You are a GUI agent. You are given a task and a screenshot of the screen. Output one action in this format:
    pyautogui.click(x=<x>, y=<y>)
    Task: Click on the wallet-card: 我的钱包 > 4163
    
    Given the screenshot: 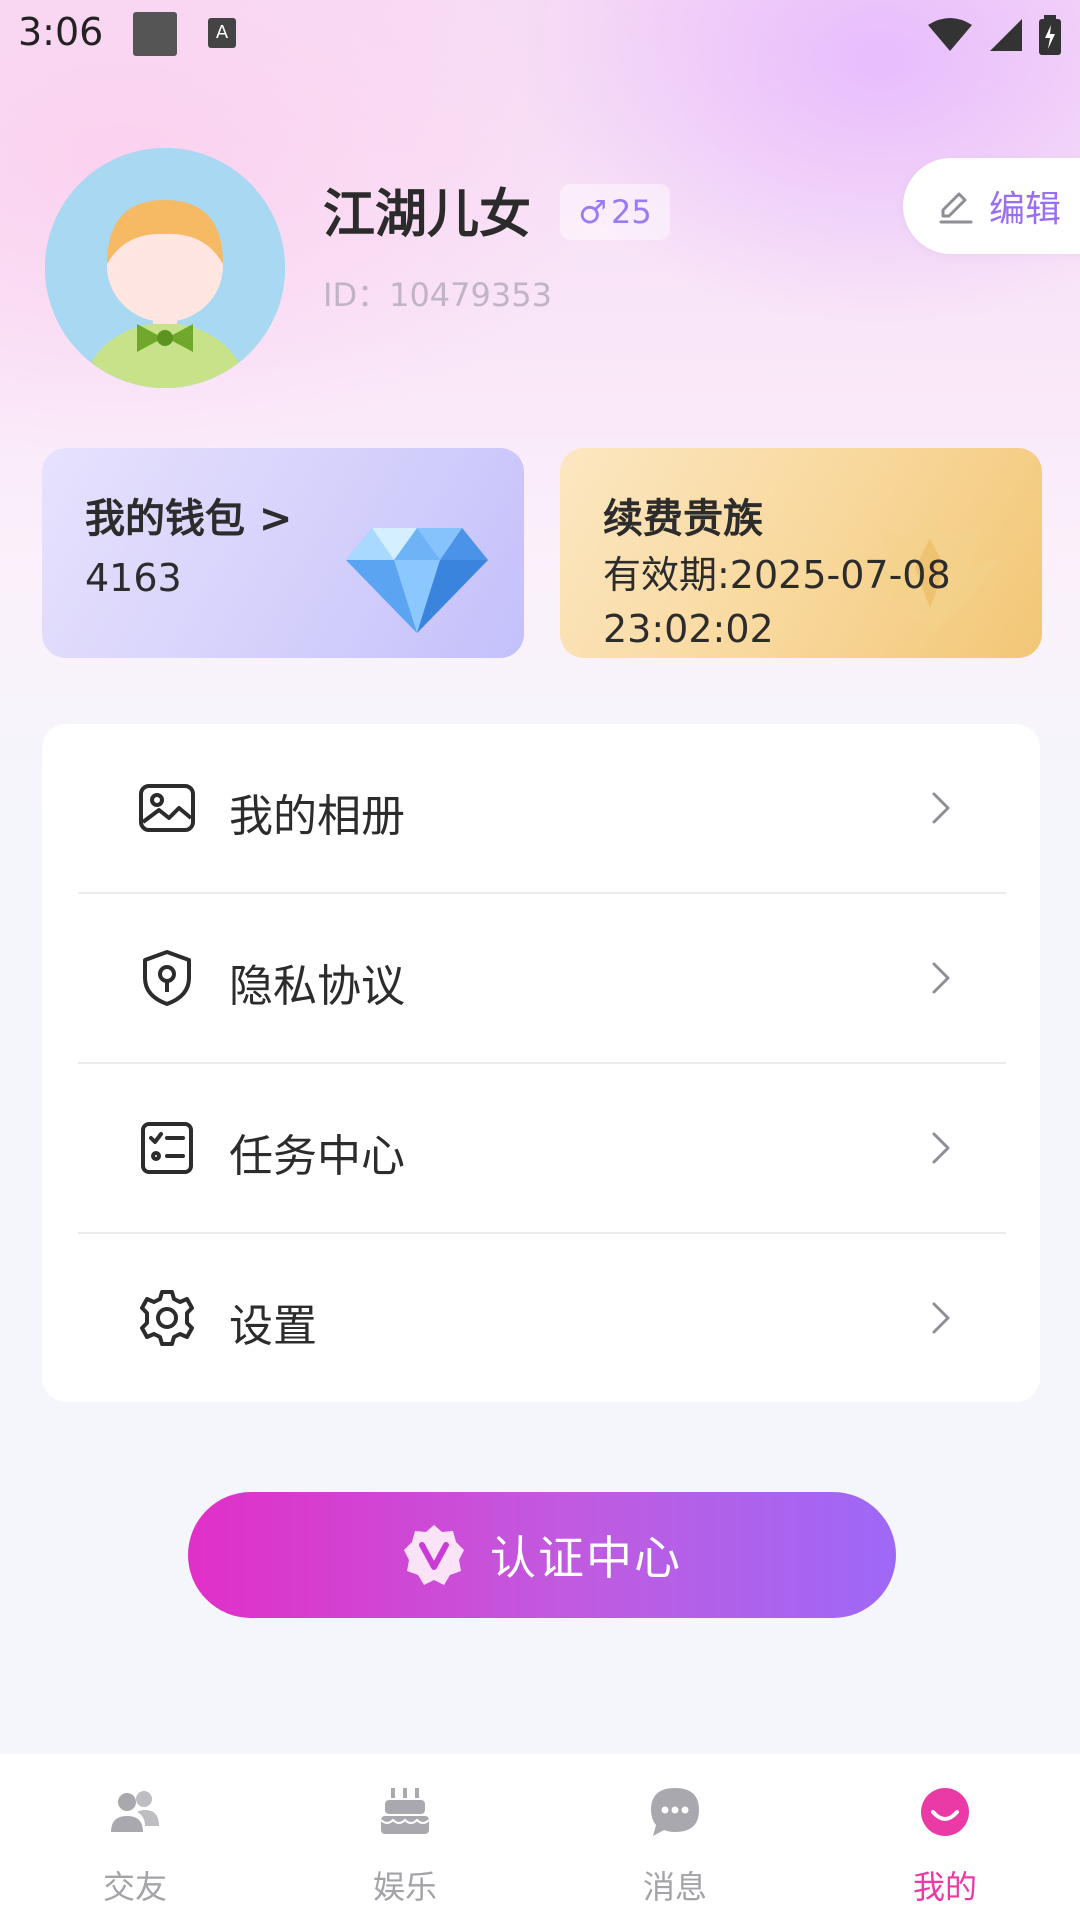 What is the action you would take?
    pyautogui.click(x=283, y=553)
    